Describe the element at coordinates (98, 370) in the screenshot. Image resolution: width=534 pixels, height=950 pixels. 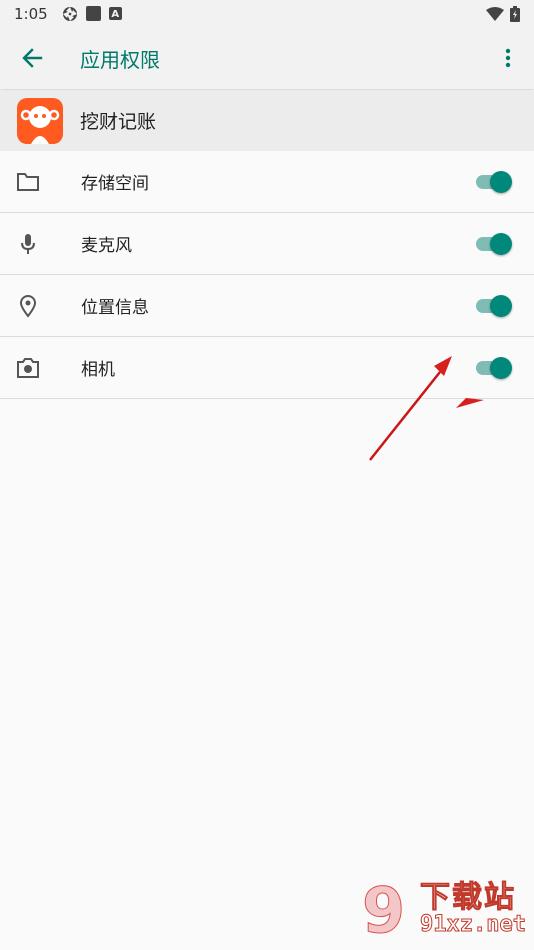
I see `permission-label: 相机` at that location.